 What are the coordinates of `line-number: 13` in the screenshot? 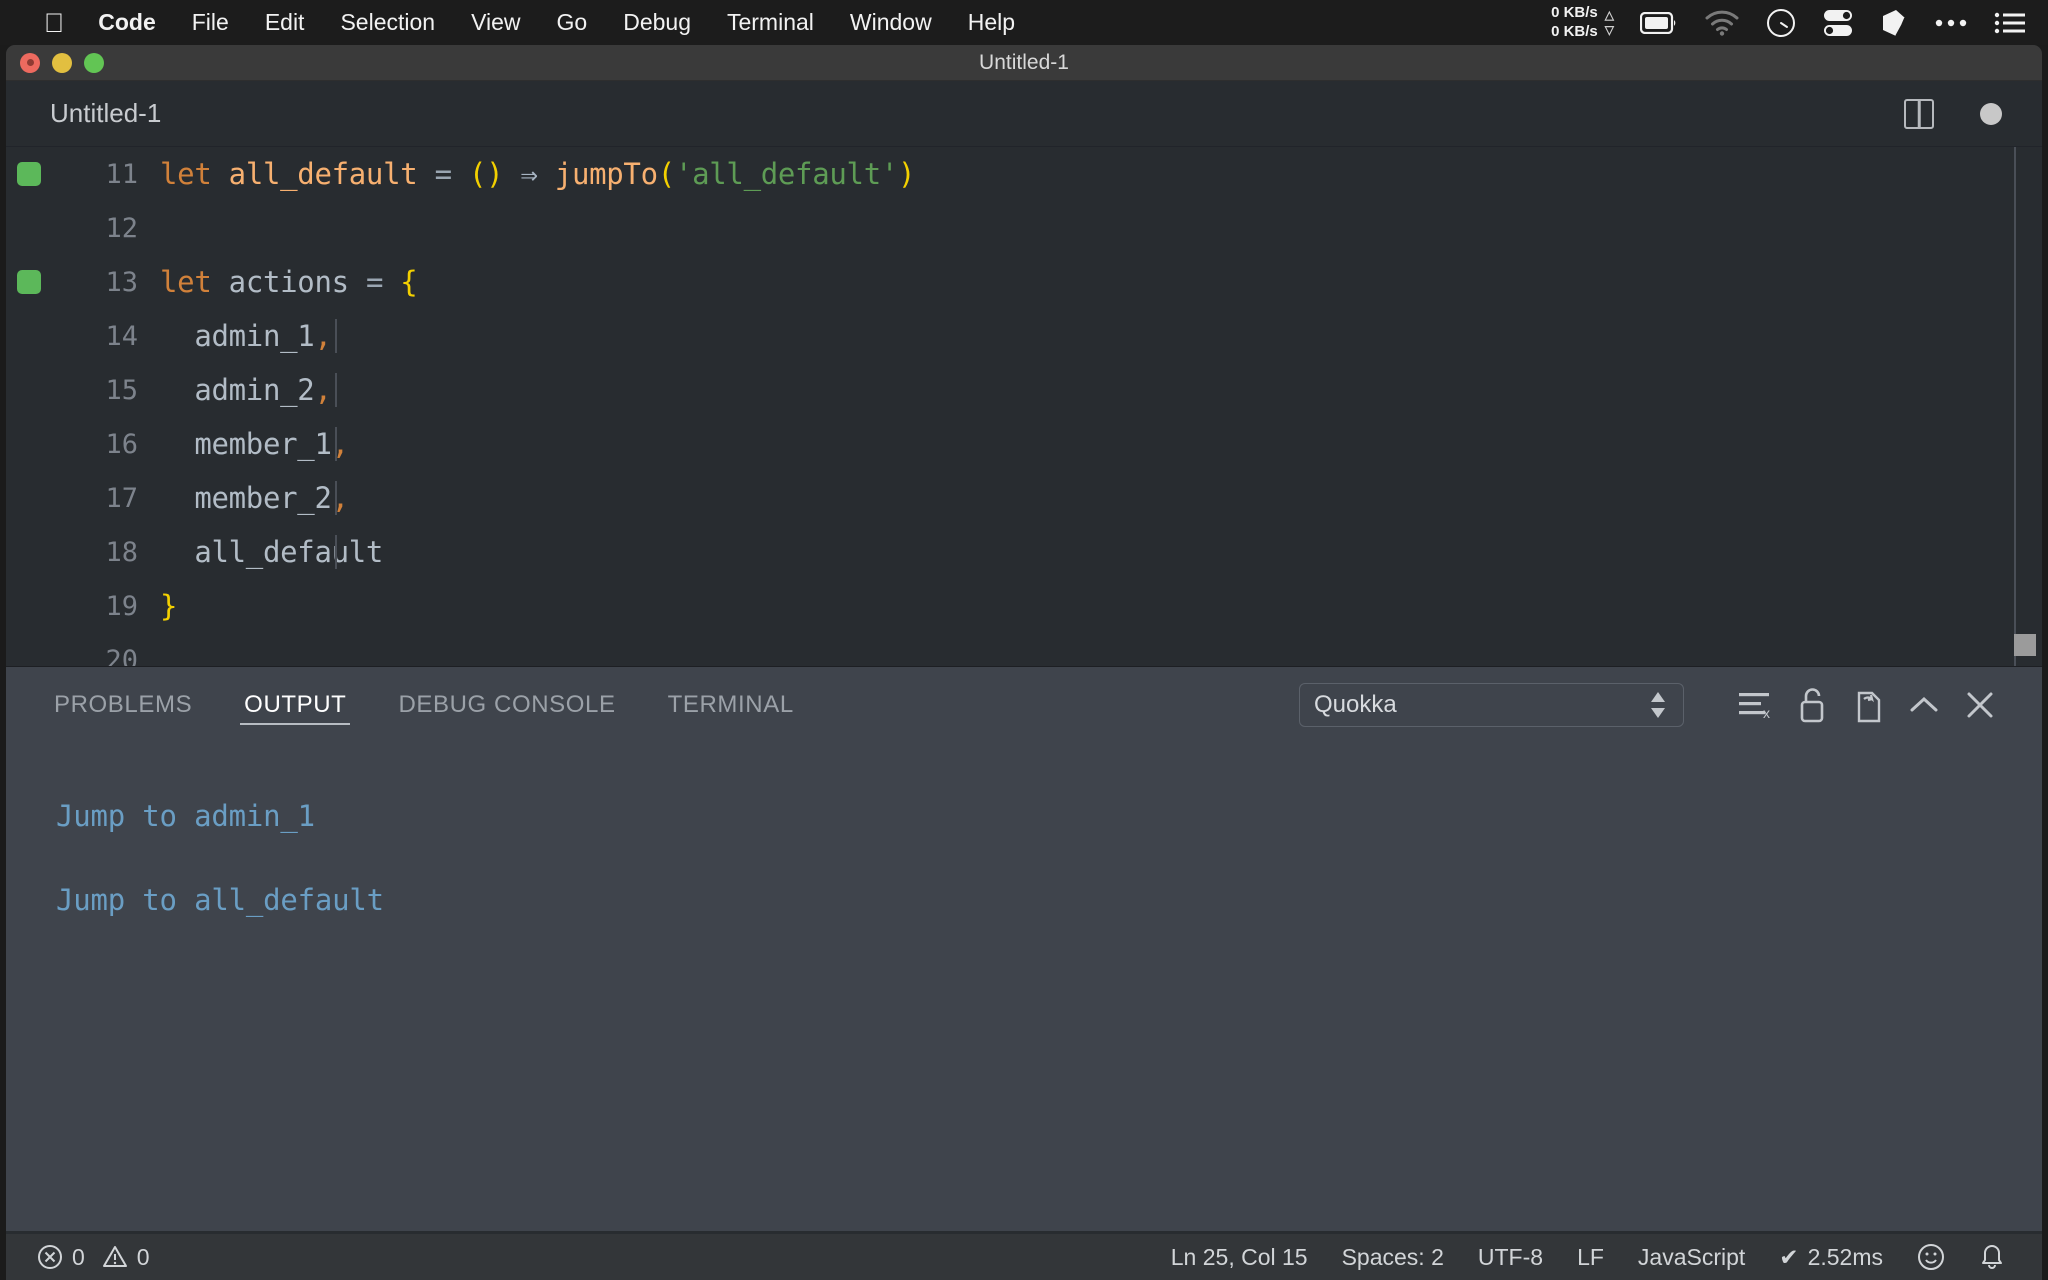 It's located at (121, 282).